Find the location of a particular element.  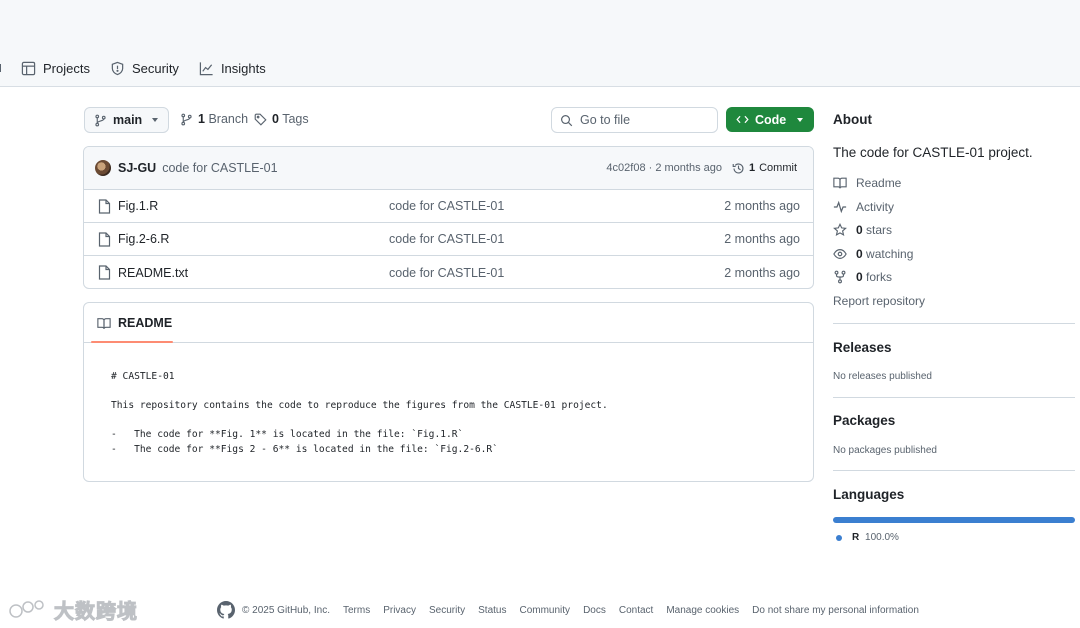

branch-count: 1 is located at coordinates (201, 119).